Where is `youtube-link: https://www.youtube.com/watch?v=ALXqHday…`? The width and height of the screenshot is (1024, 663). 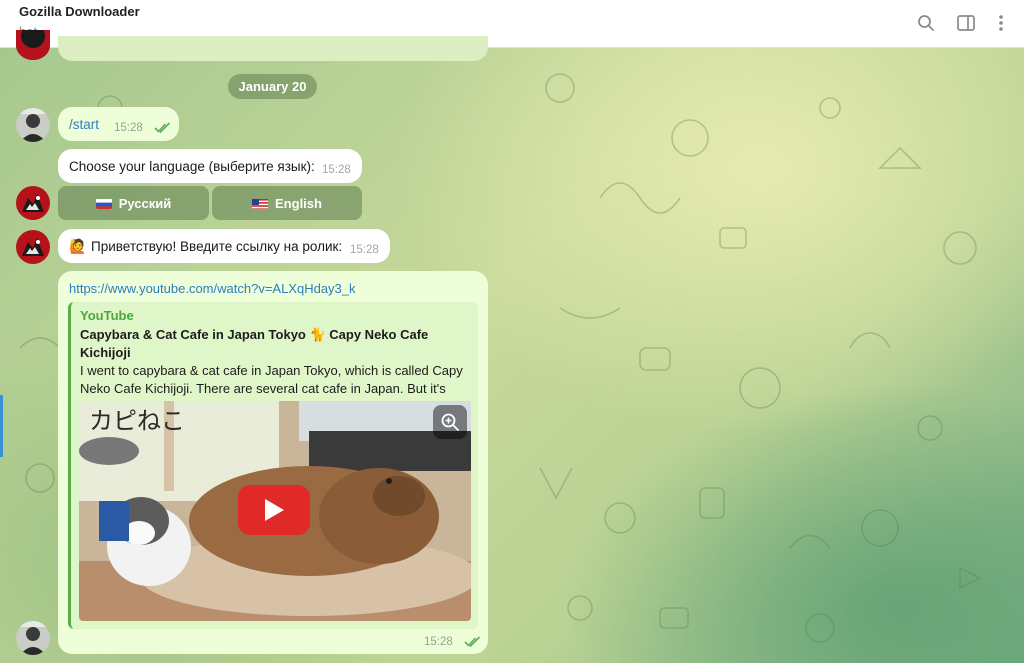 youtube-link: https://www.youtube.com/watch?v=ALXqHday… is located at coordinates (212, 288).